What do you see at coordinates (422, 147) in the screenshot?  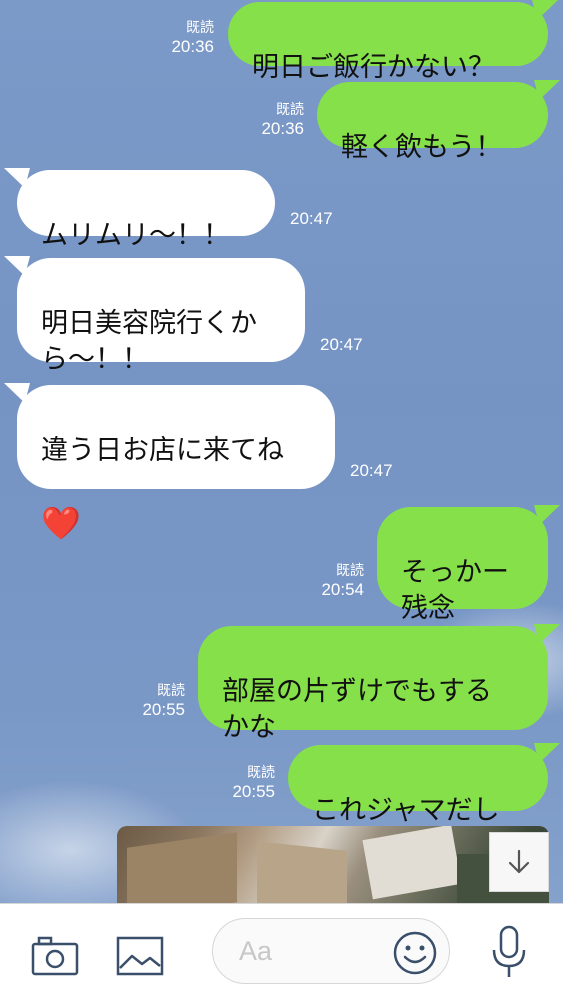 I see `message-text: 軽く飲もう！` at bounding box center [422, 147].